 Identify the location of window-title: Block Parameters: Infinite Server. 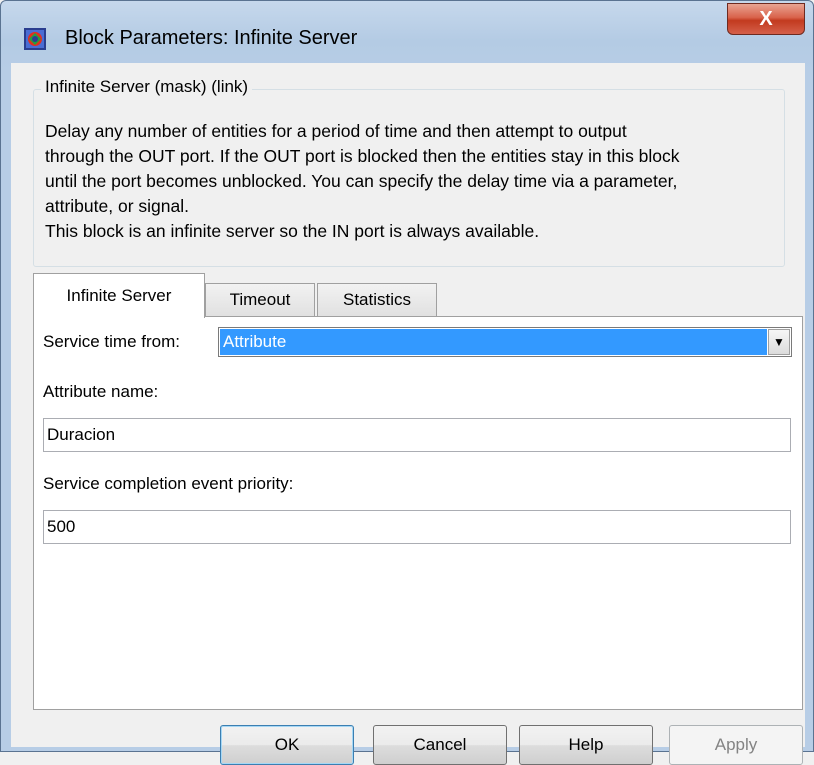
(211, 38).